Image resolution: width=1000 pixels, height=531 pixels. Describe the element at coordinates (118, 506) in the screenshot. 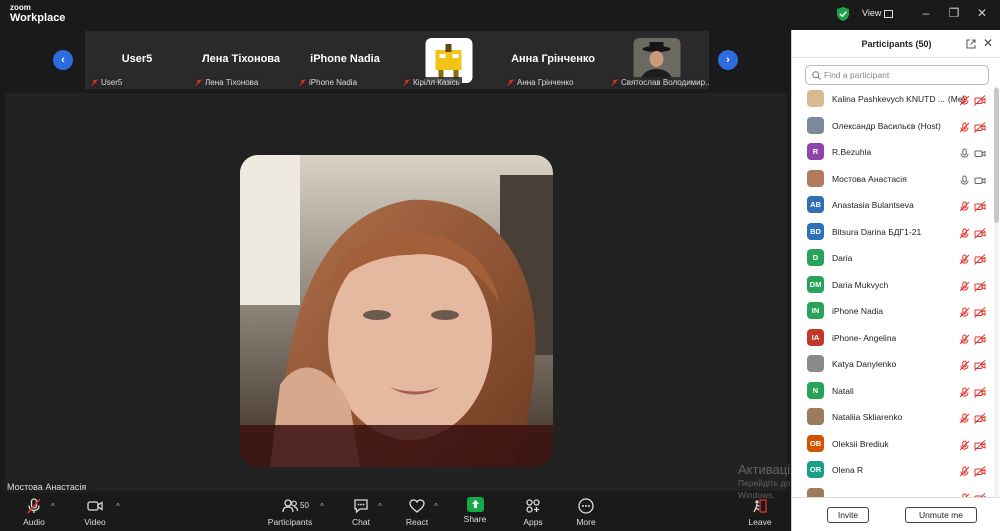

I see `video-options-caret: ^` at that location.